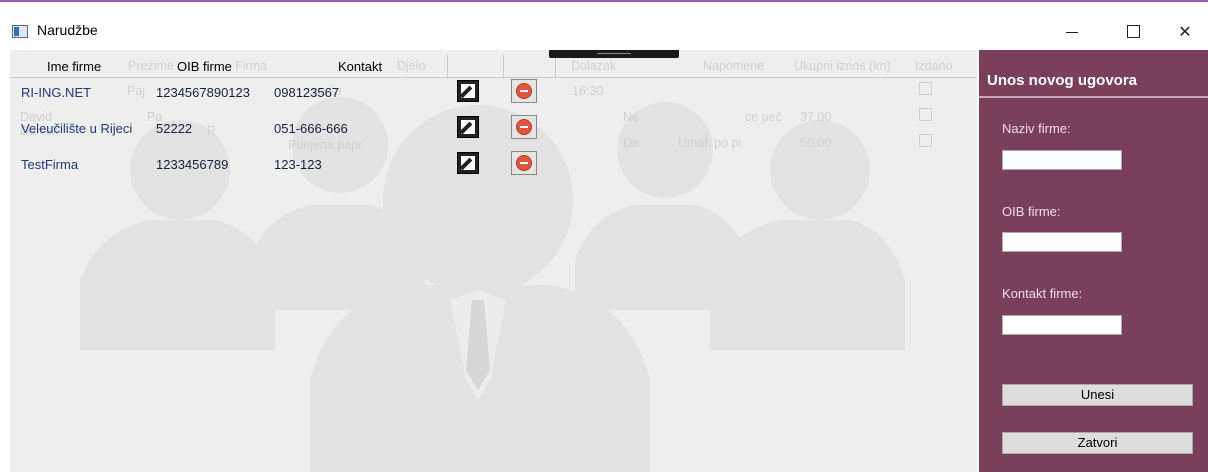  I want to click on close-panel-button: Zatvori, so click(1097, 443).